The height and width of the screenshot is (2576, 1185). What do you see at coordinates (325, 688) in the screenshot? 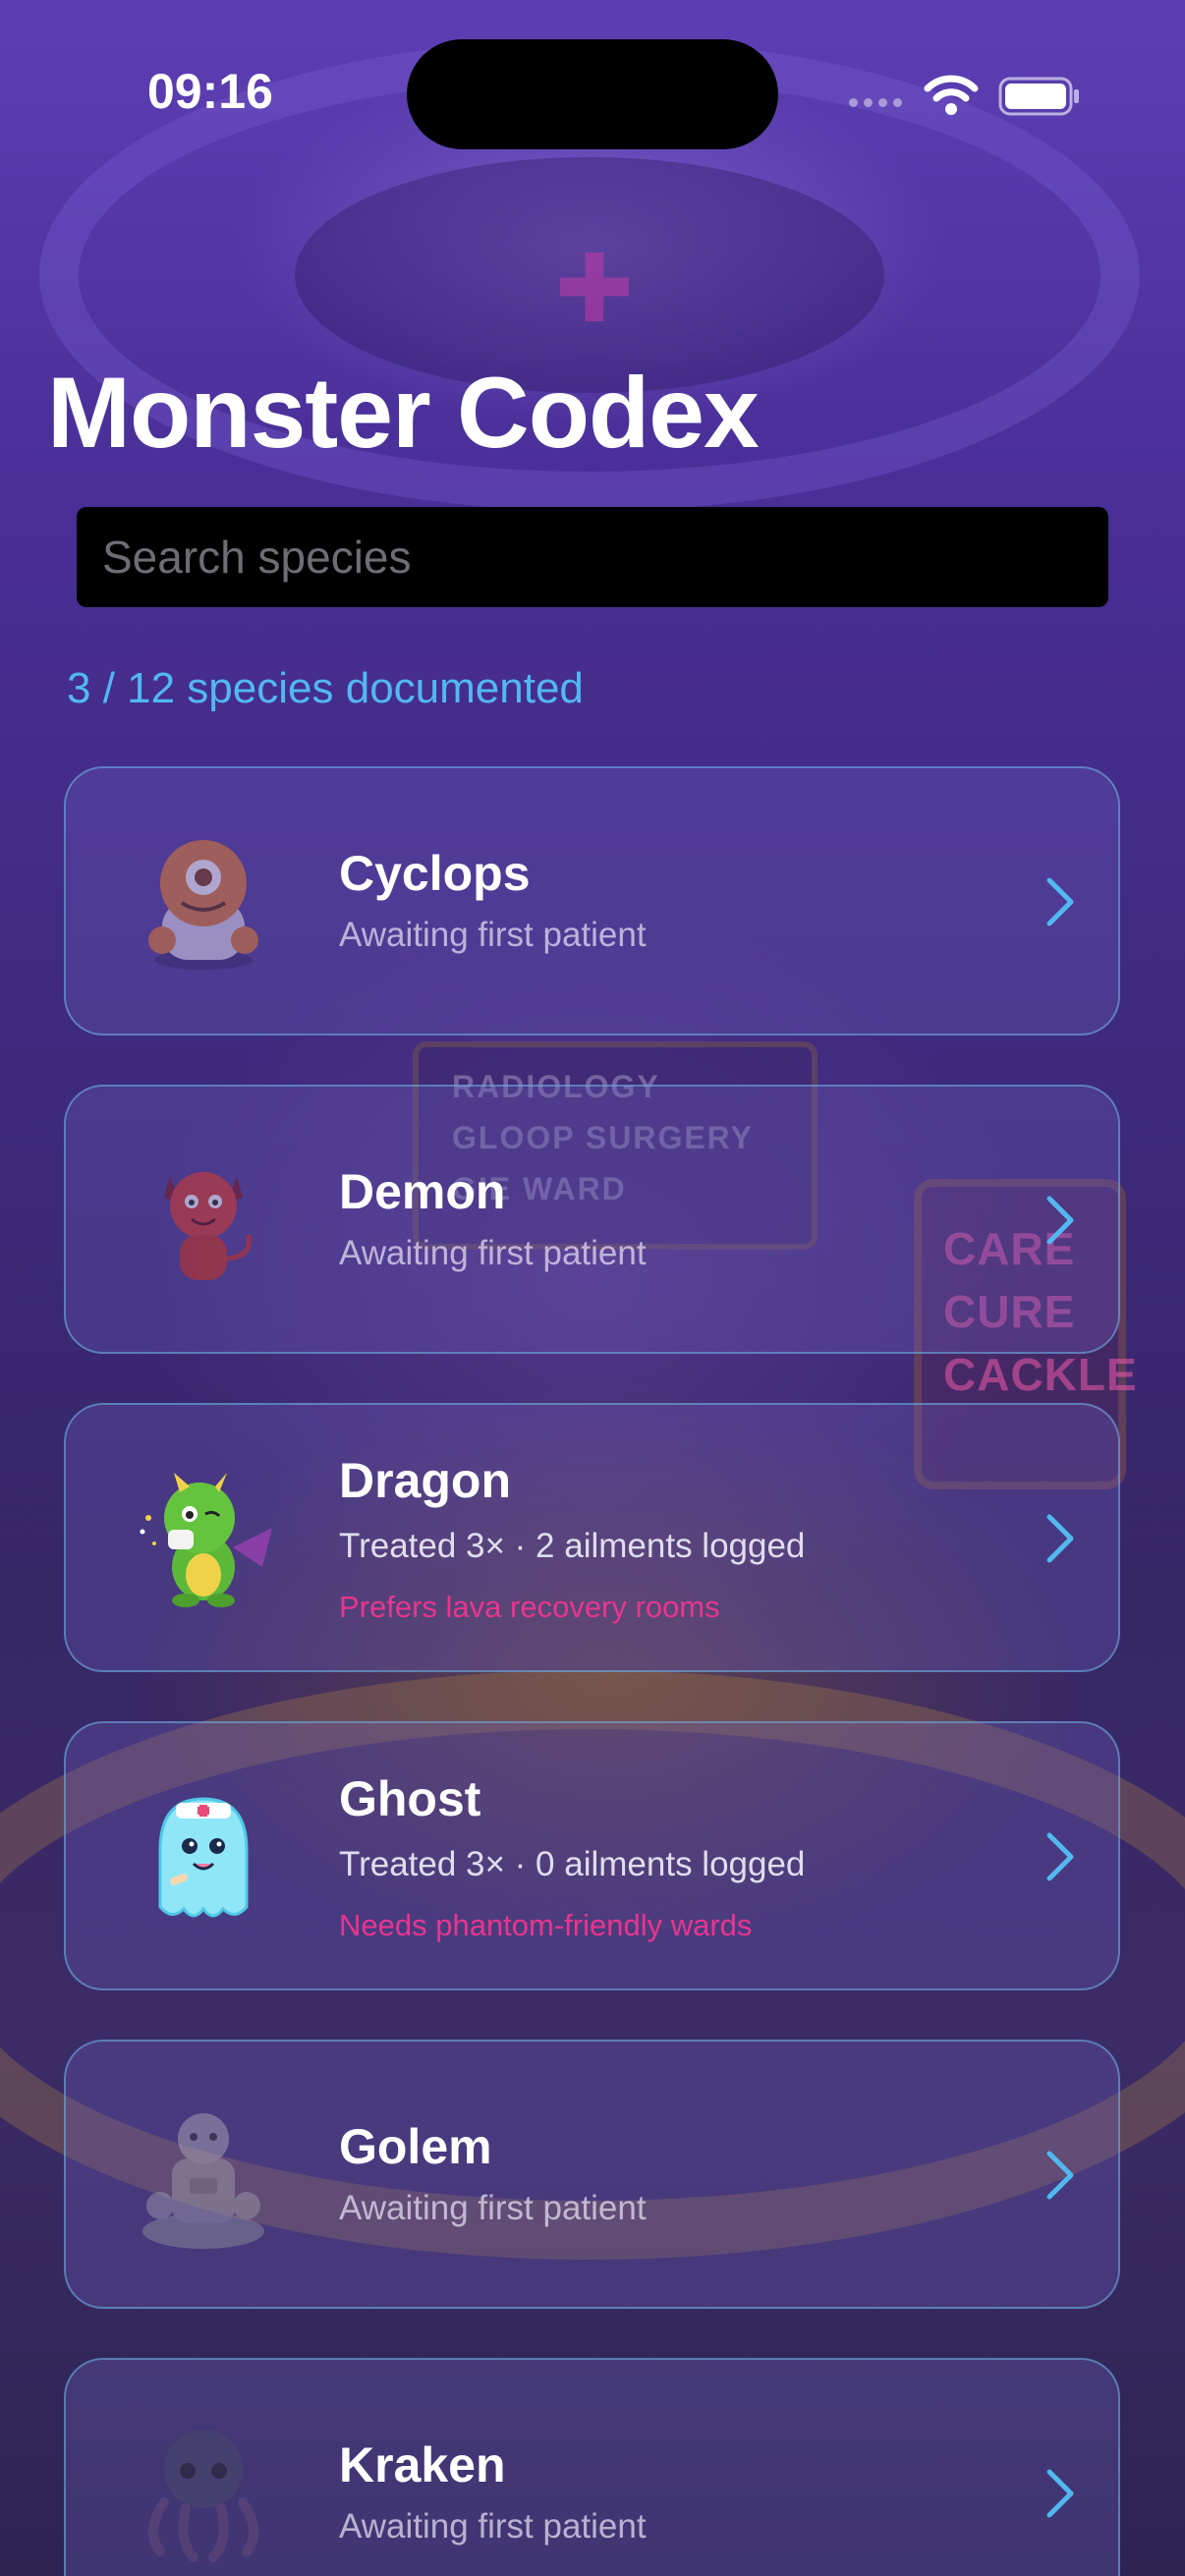
I see `species-count-label: 3 / 12 species documented` at bounding box center [325, 688].